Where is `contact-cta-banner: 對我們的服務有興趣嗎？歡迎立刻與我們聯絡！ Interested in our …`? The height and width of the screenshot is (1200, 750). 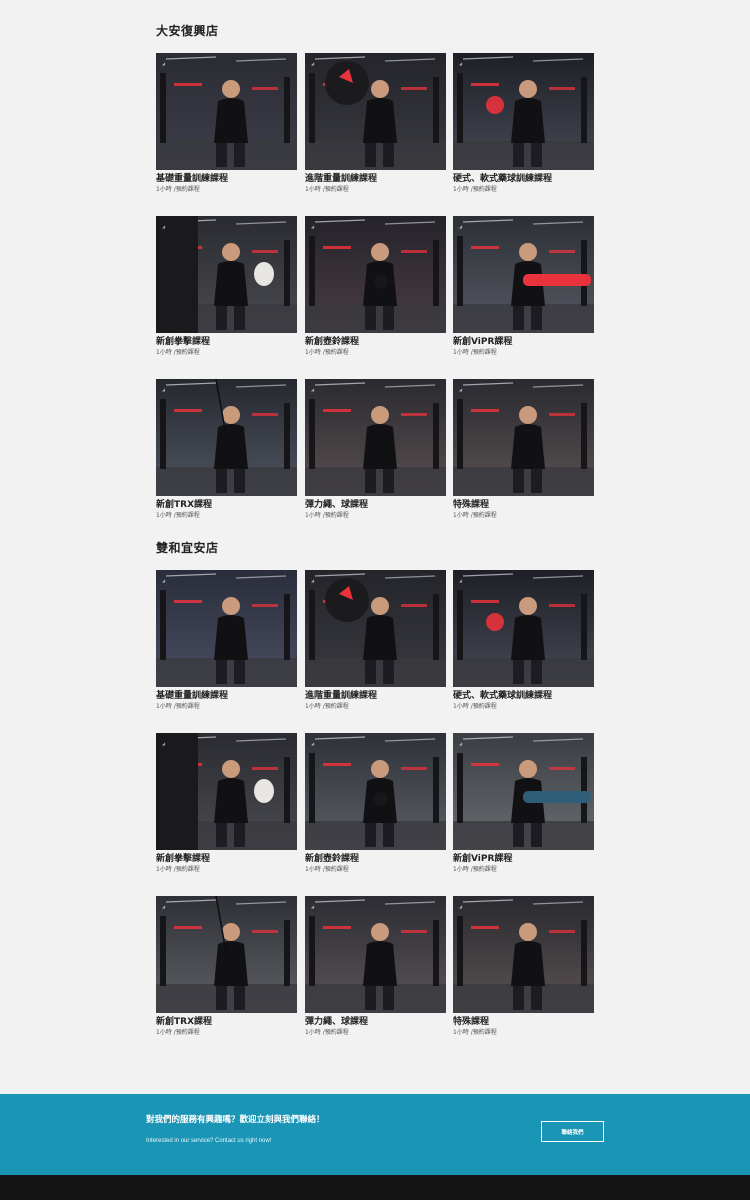 contact-cta-banner: 對我們的服務有興趣嗎？歡迎立刻與我們聯絡！ Interested in our … is located at coordinates (375, 1134).